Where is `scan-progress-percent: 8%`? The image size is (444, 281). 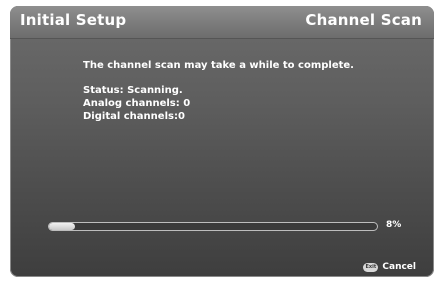
scan-progress-percent: 8% is located at coordinates (394, 225).